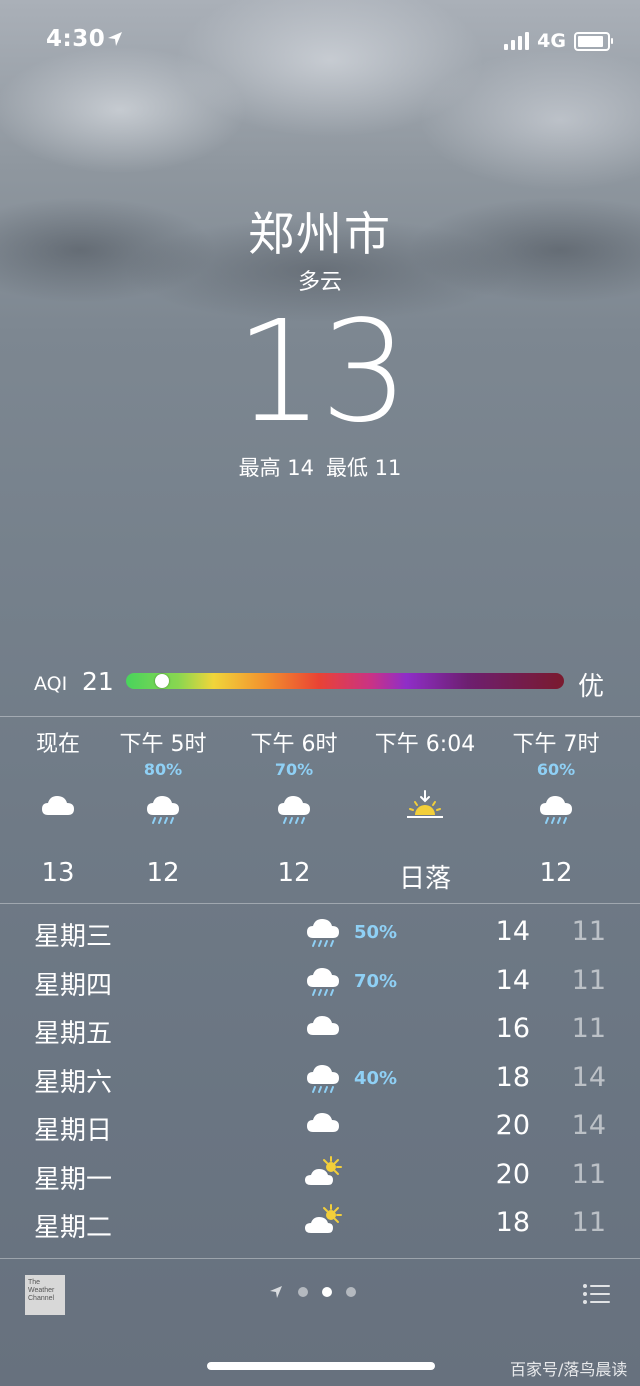 This screenshot has width=640, height=1386. Describe the element at coordinates (73, 937) in the screenshot. I see `day-name: 星期三` at that location.